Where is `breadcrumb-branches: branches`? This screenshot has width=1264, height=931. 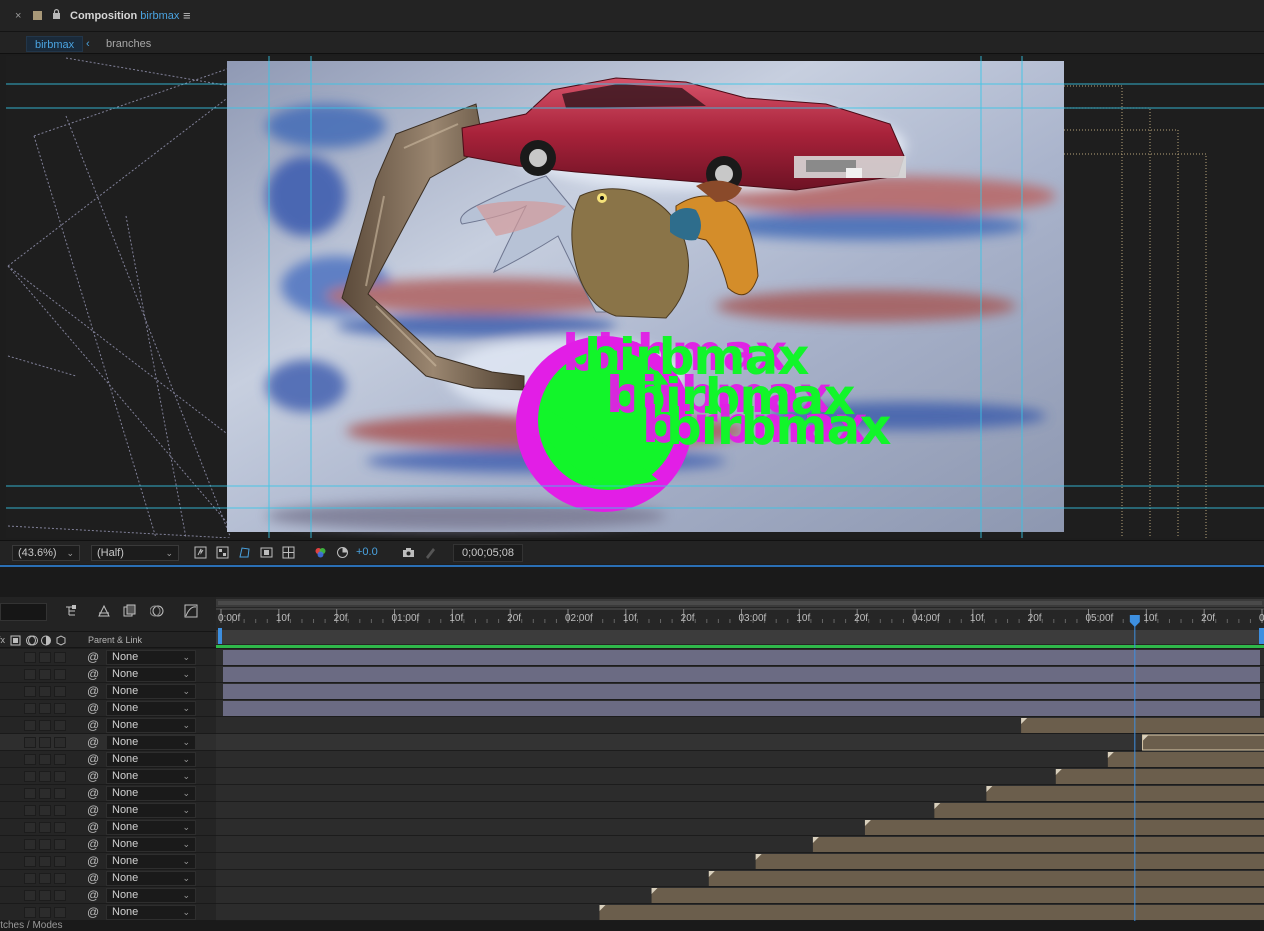 breadcrumb-branches: branches is located at coordinates (128, 44).